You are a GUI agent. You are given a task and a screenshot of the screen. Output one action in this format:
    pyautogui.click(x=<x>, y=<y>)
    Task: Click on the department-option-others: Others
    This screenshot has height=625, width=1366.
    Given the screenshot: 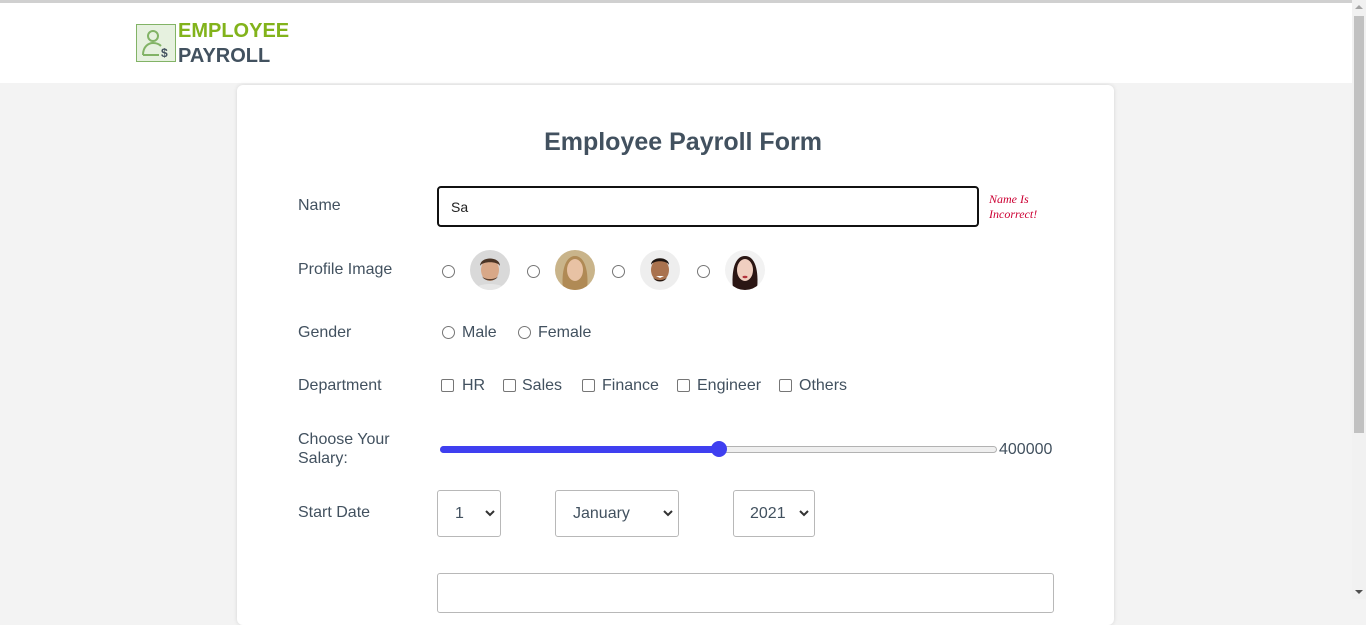 What is the action you would take?
    pyautogui.click(x=823, y=386)
    